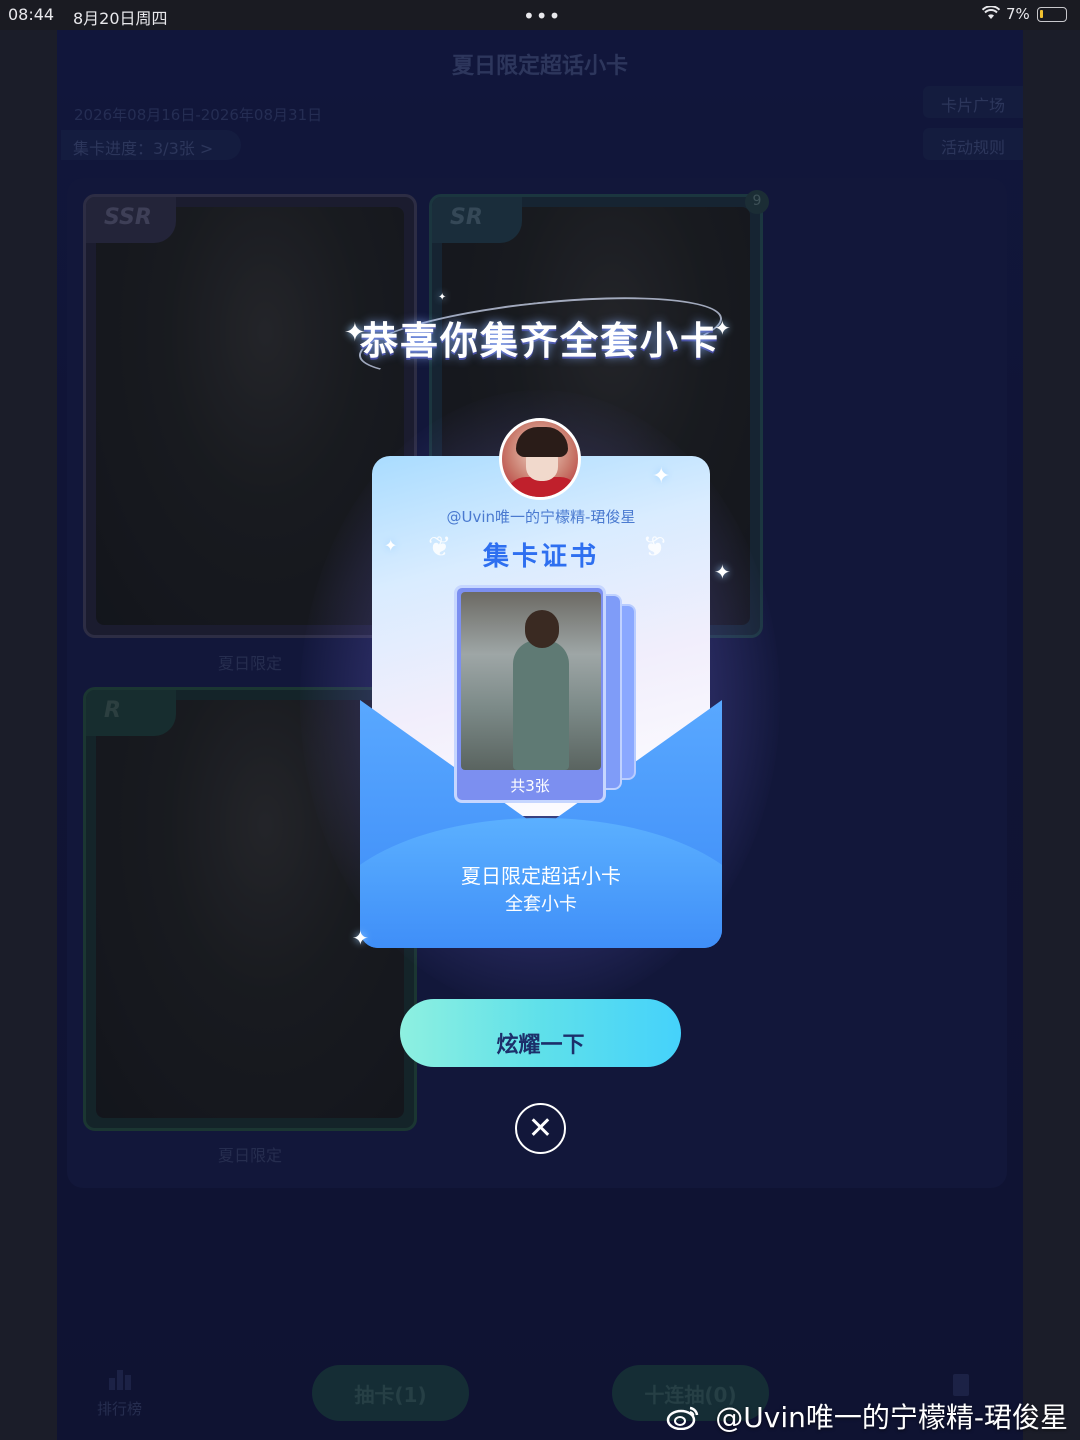  I want to click on user-avatar, so click(540, 459).